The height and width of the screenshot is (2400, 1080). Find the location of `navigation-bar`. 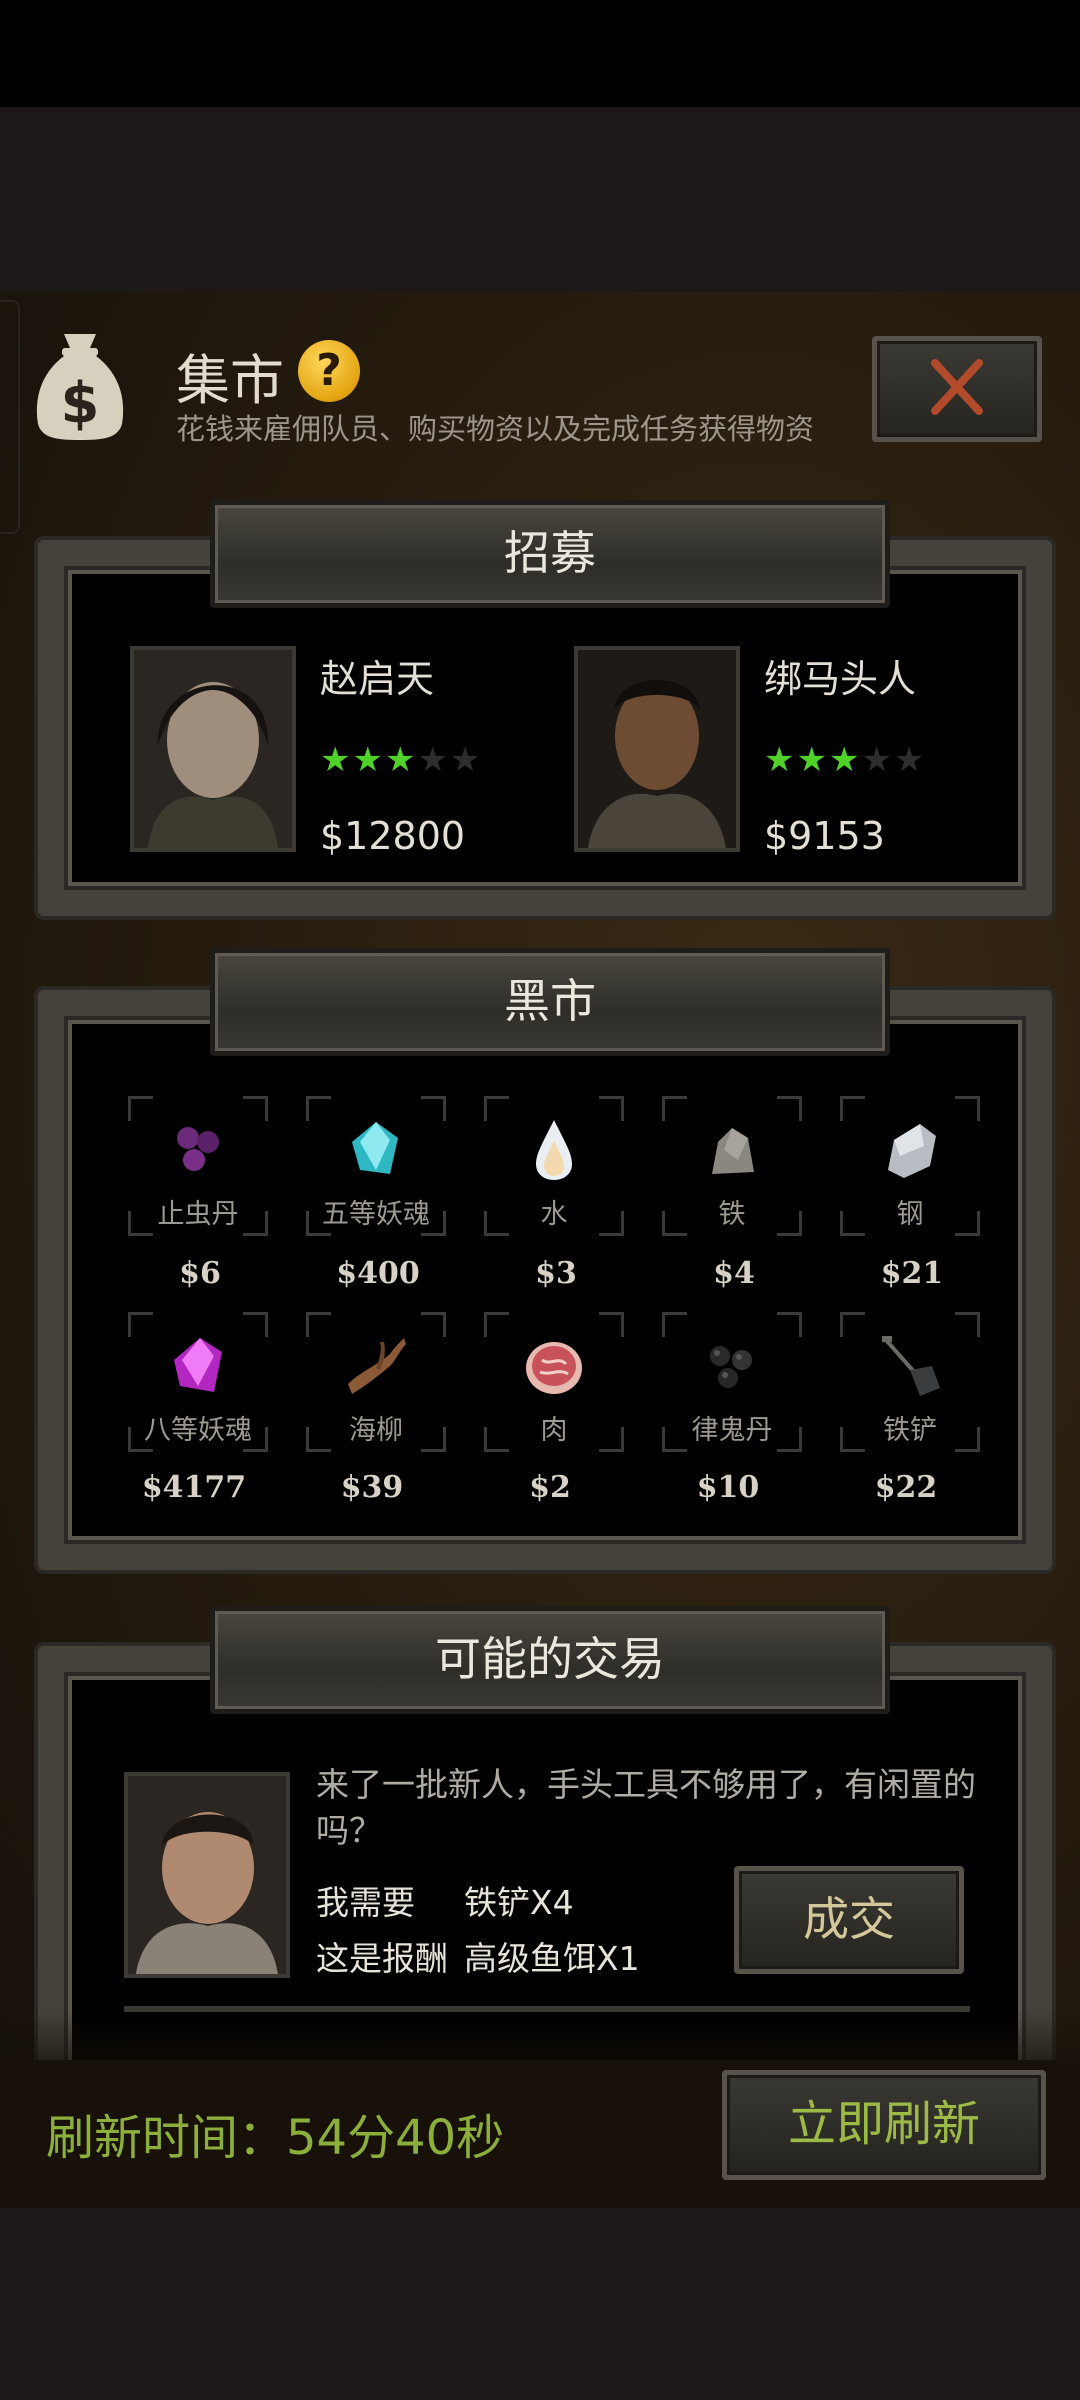

navigation-bar is located at coordinates (540, 2304).